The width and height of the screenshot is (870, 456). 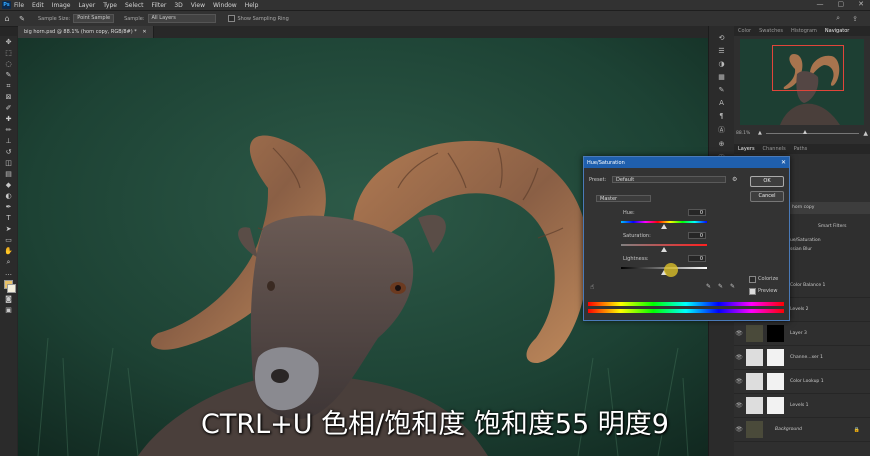 What do you see at coordinates (231, 18) in the screenshot?
I see `show-ring-checkbox` at bounding box center [231, 18].